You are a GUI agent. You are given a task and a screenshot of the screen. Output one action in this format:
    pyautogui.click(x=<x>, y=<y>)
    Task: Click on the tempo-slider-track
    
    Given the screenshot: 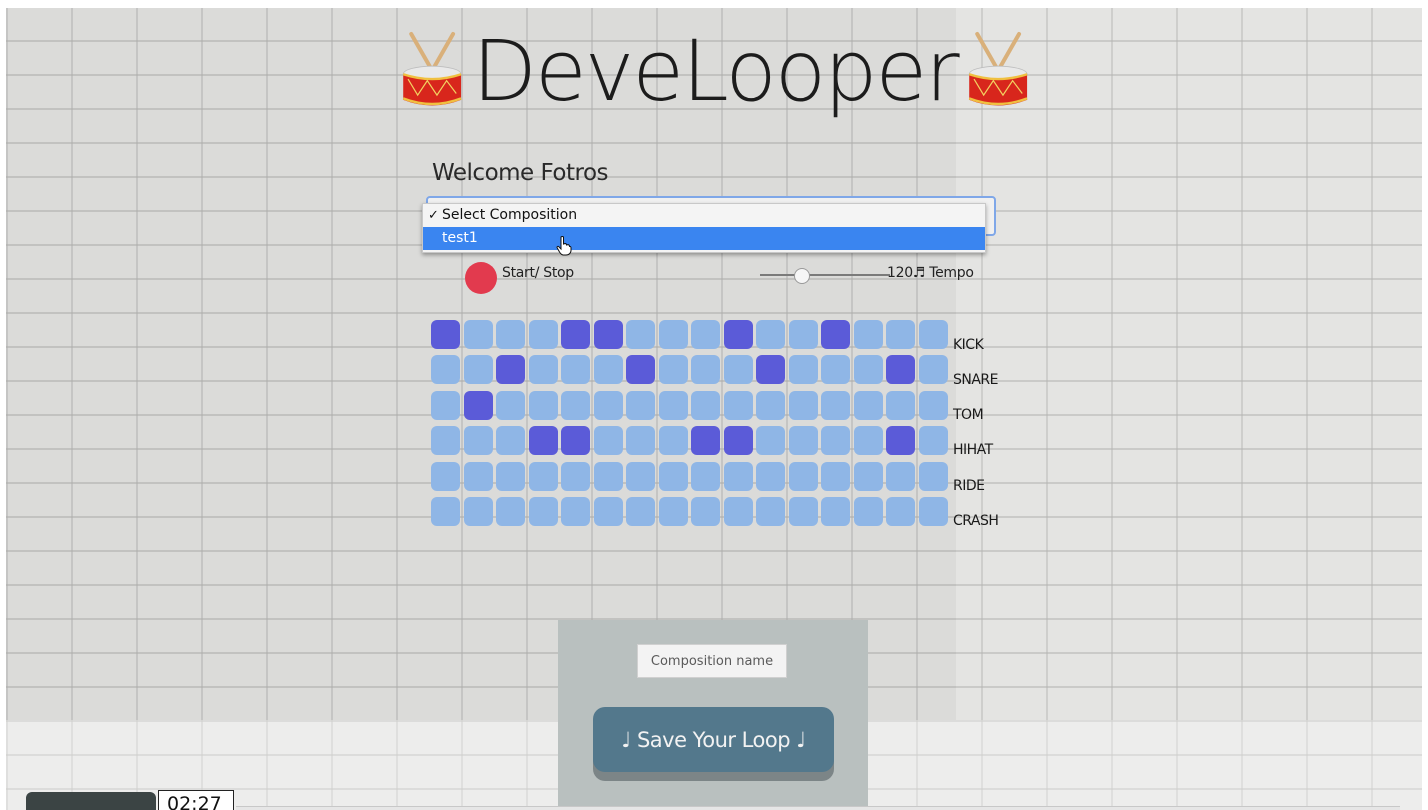 What is the action you would take?
    pyautogui.click(x=825, y=275)
    